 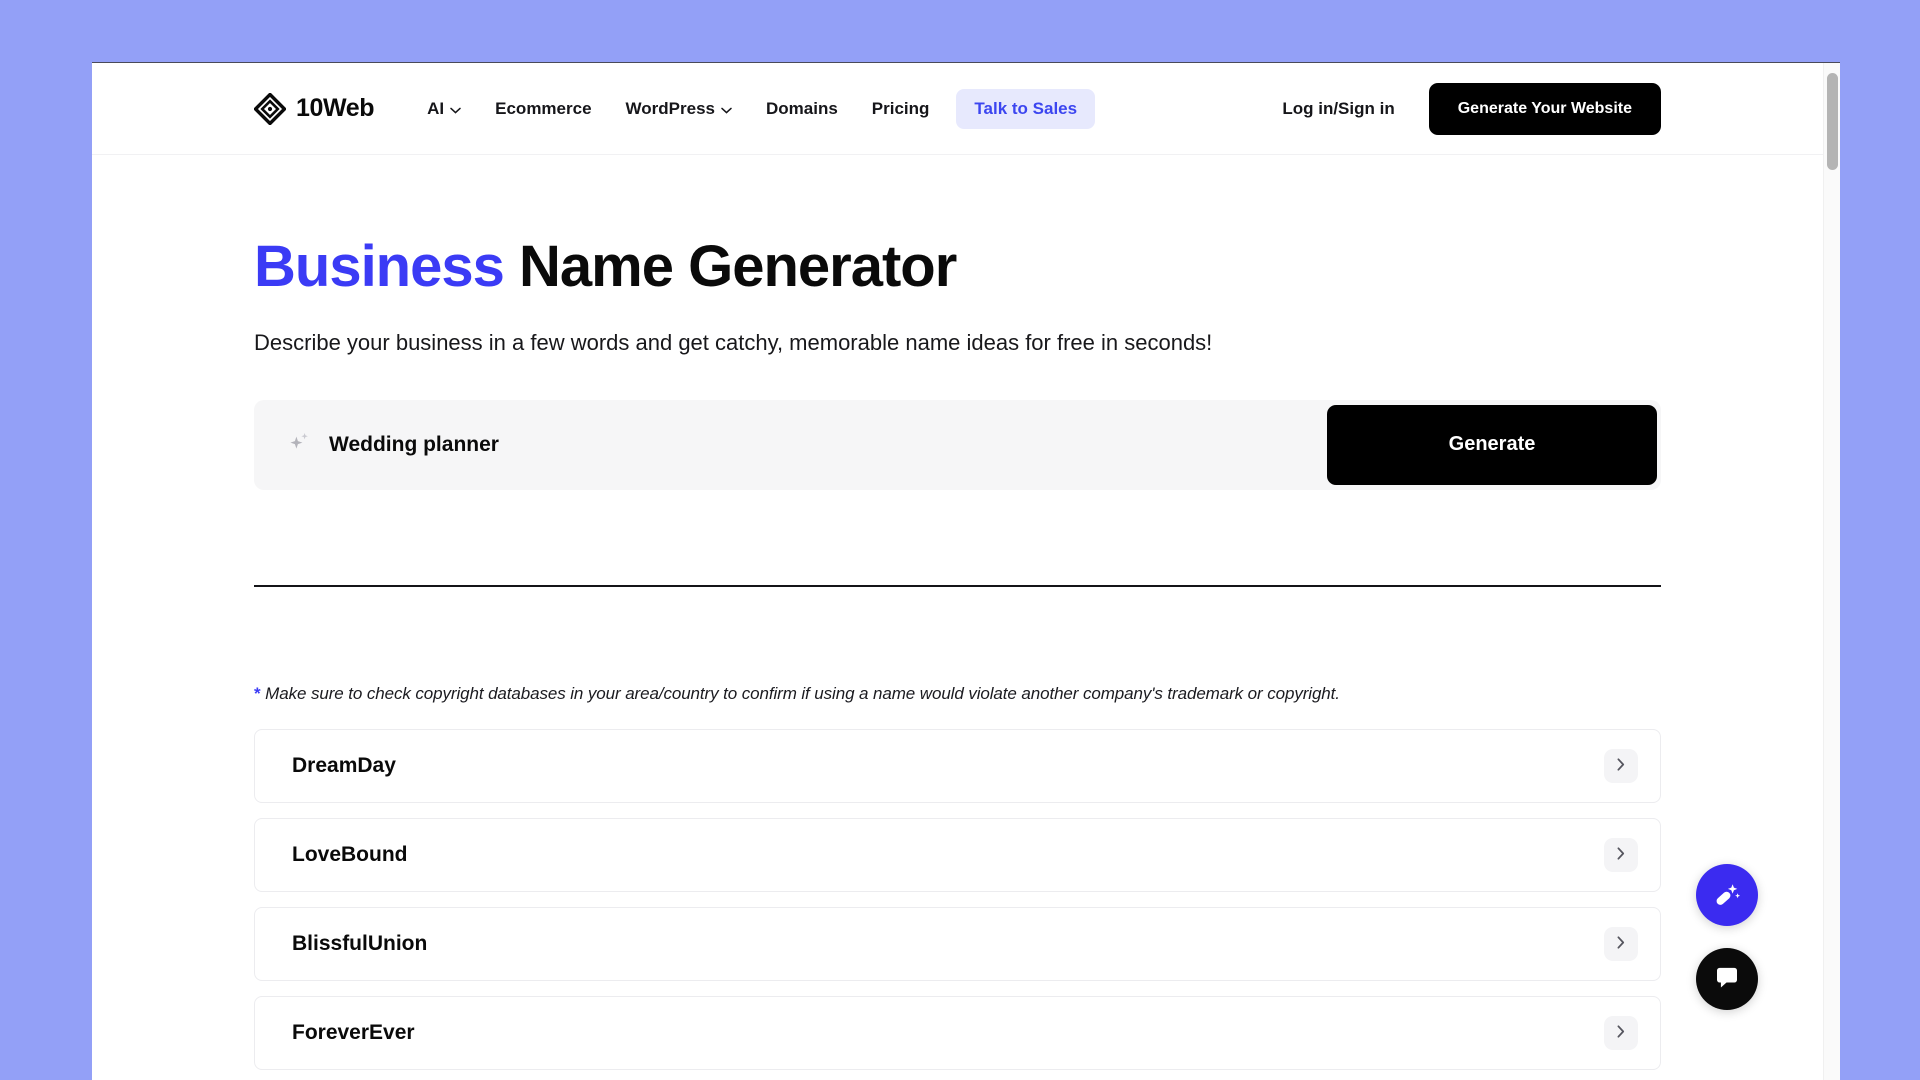 What do you see at coordinates (957, 765) in the screenshot?
I see `table-row: DreamDay` at bounding box center [957, 765].